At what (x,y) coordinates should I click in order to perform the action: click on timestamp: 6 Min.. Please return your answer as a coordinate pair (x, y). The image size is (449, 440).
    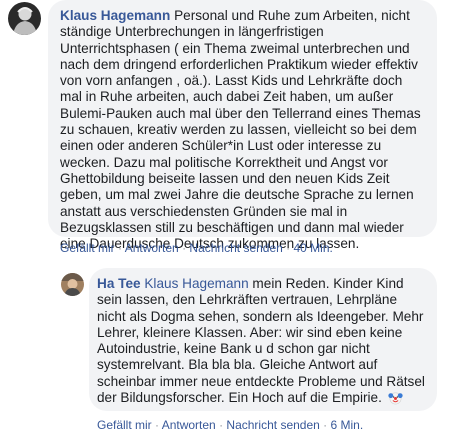
    Looking at the image, I should click on (347, 425).